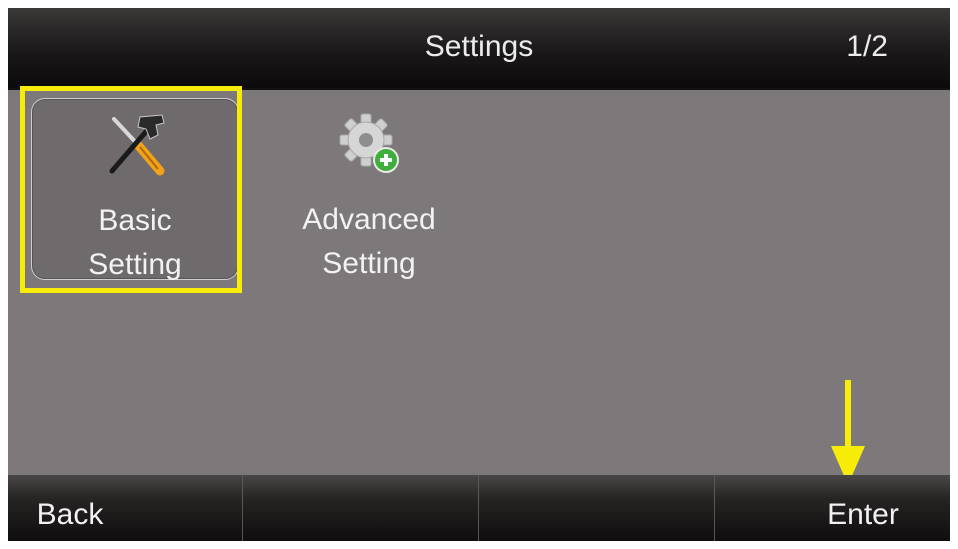 Image resolution: width=958 pixels, height=549 pixels. What do you see at coordinates (369, 242) in the screenshot?
I see `advanced-setting-label: Advanced Setting` at bounding box center [369, 242].